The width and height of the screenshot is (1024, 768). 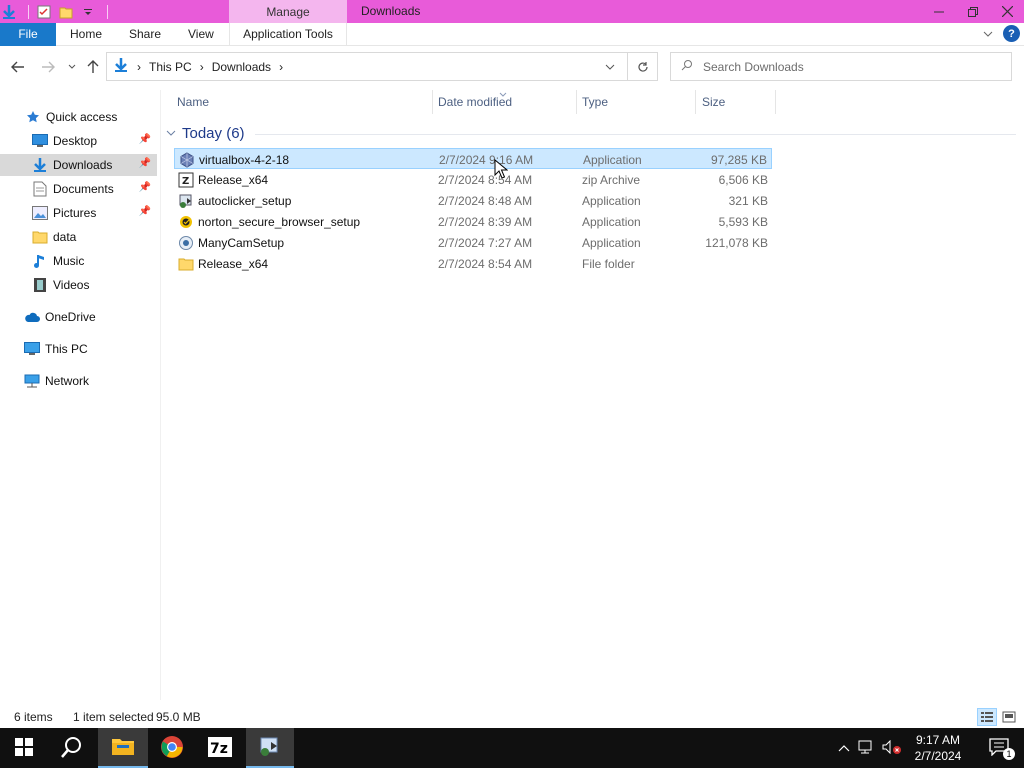 I want to click on taskbar: 7z 9:17 AM 2/7/2024 1, so click(x=512, y=748).